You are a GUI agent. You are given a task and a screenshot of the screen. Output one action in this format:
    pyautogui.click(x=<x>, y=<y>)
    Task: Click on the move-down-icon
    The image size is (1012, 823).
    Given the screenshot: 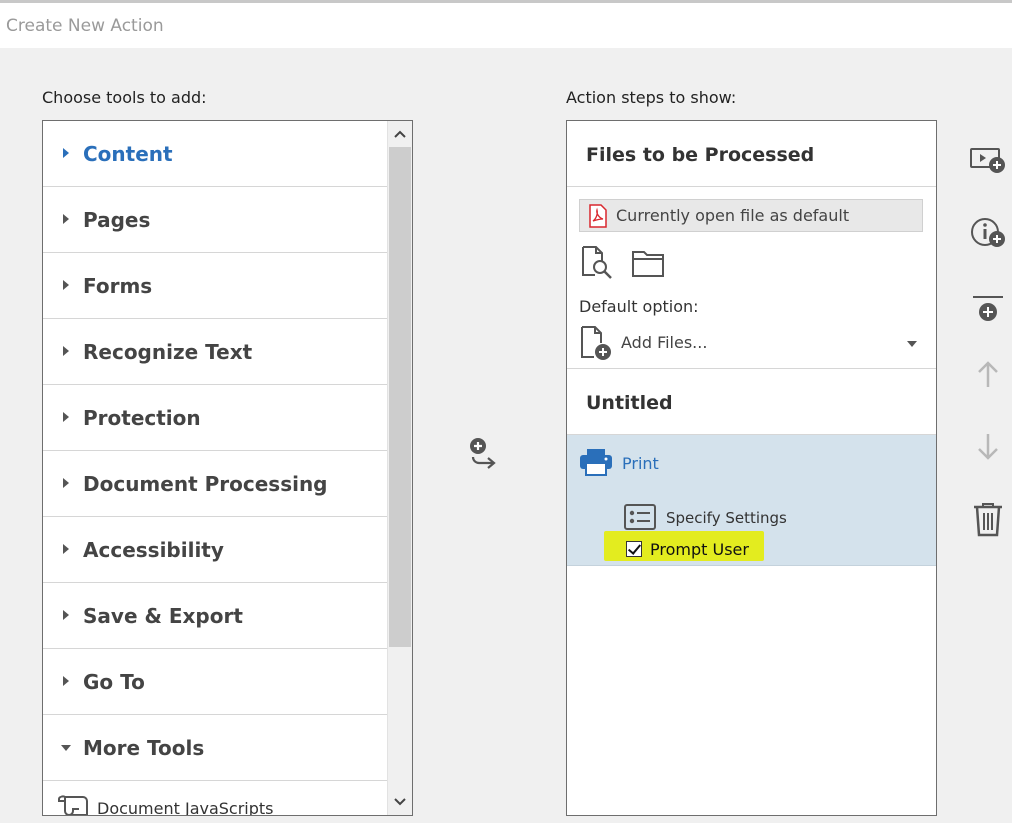 What is the action you would take?
    pyautogui.click(x=988, y=447)
    